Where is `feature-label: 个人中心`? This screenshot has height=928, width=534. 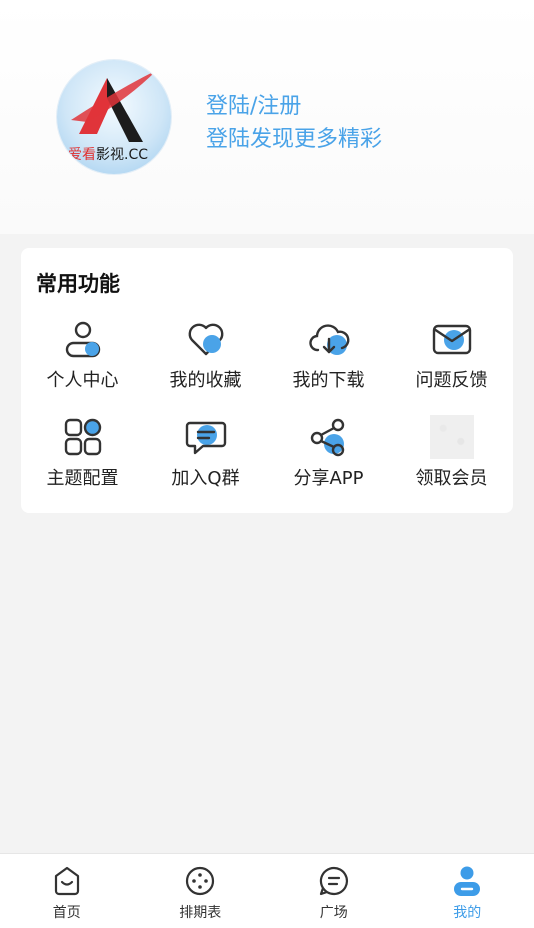 feature-label: 个人中心 is located at coordinates (82, 380).